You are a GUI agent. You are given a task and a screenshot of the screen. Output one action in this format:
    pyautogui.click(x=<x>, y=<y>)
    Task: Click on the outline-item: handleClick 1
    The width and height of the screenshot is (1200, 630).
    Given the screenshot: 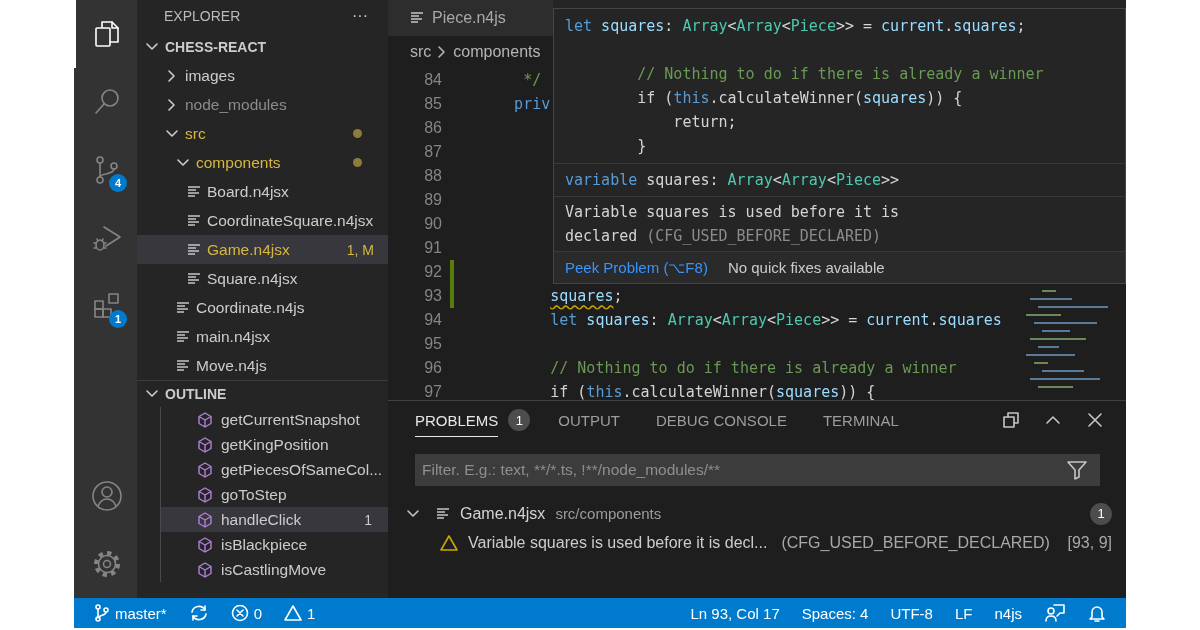 What is the action you would take?
    pyautogui.click(x=274, y=519)
    